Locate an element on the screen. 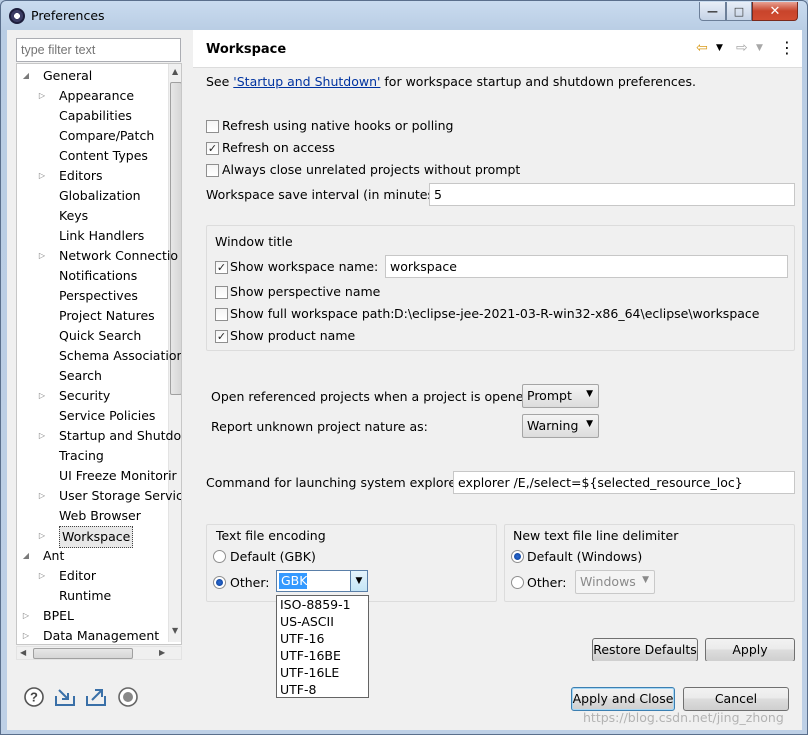 This screenshot has height=735, width=808. sash is located at coordinates (189, 345).